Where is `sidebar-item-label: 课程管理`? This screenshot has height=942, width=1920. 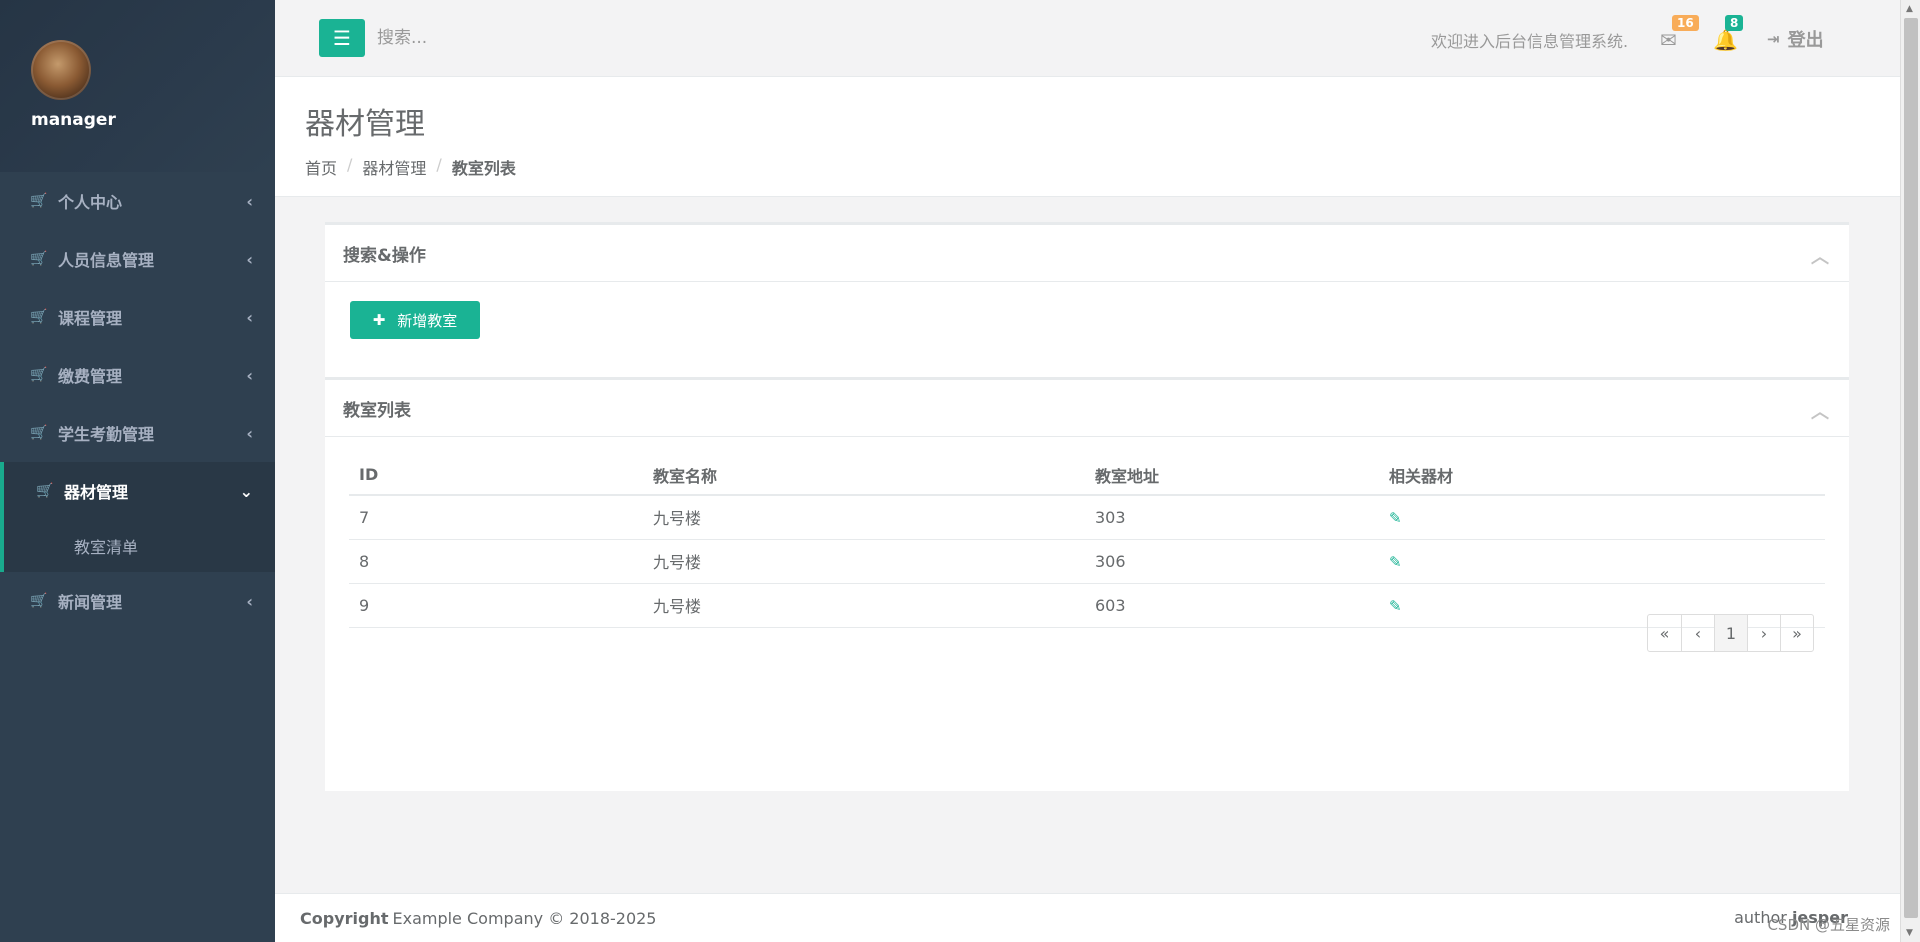
sidebar-item-label: 课程管理 is located at coordinates (90, 318).